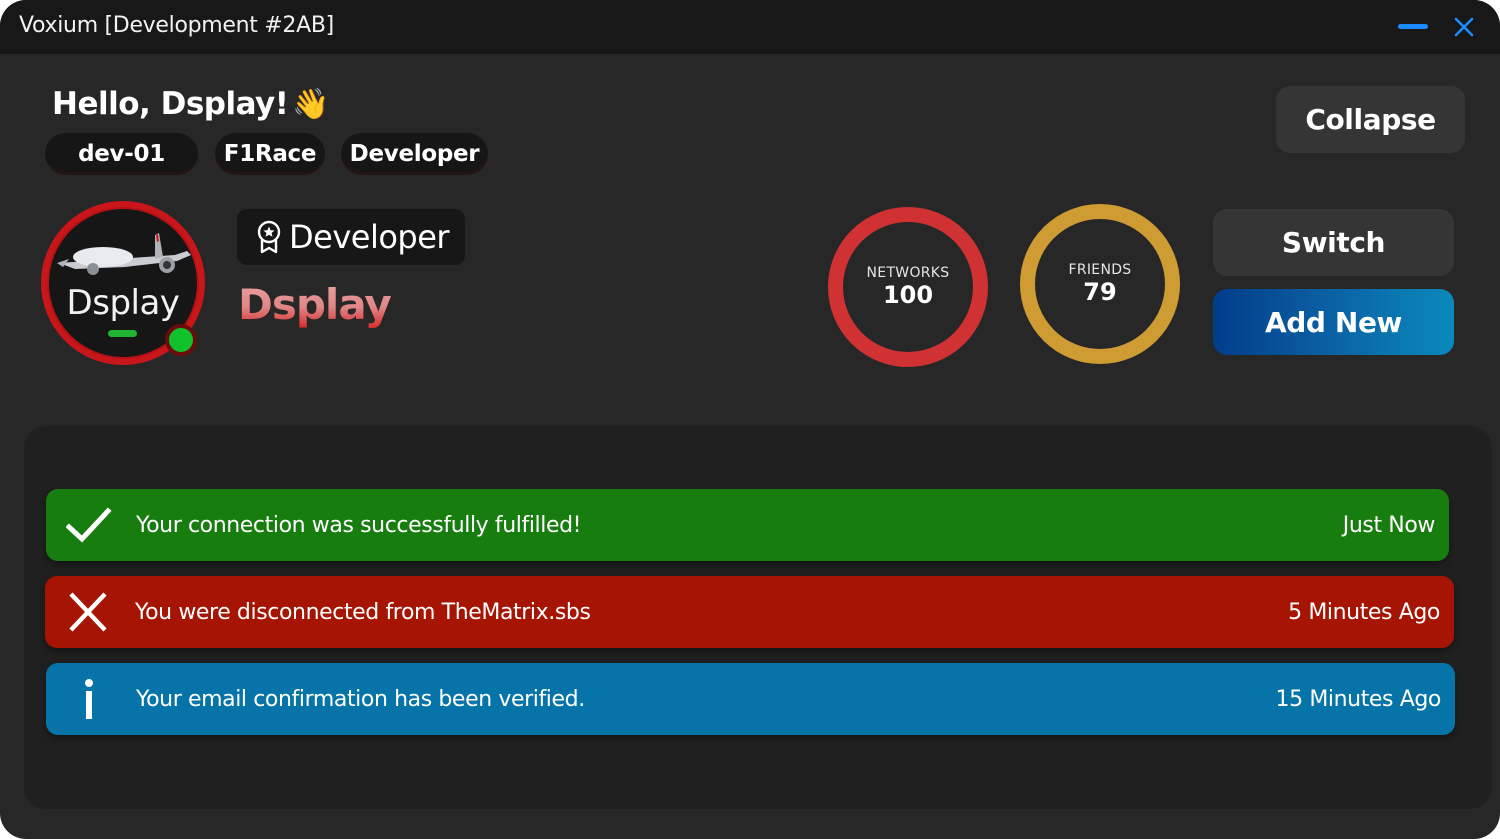 The image size is (1500, 839). Describe the element at coordinates (122, 333) in the screenshot. I see `avatar-tag` at that location.